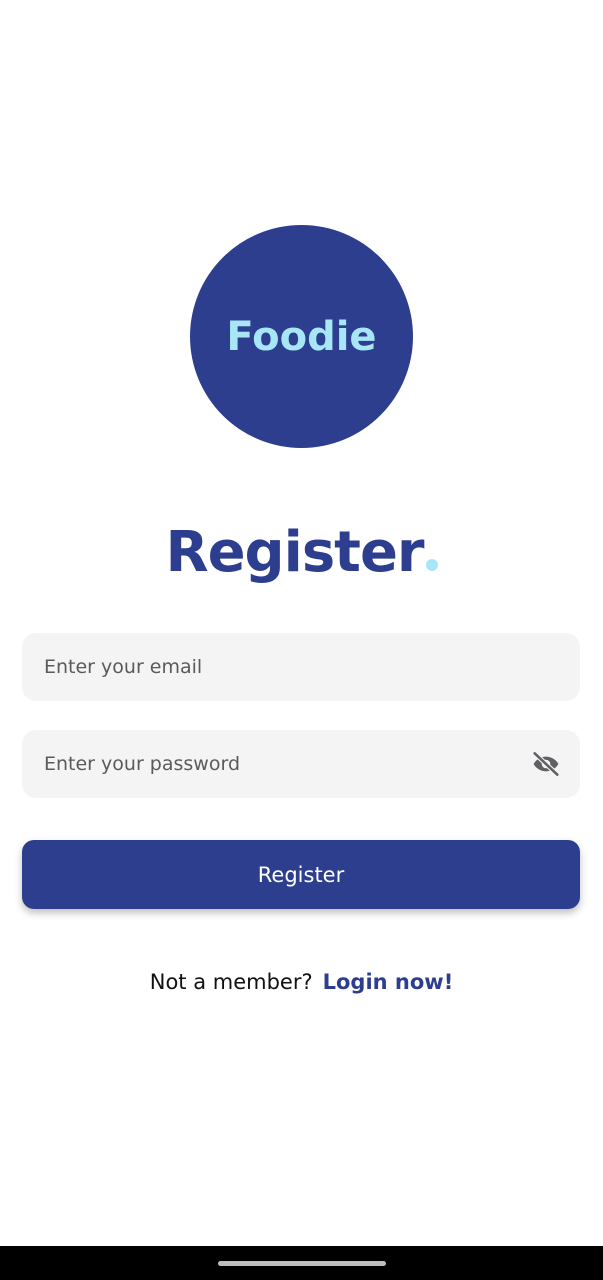 The height and width of the screenshot is (1280, 603). I want to click on page-title-row: Register, so click(301, 552).